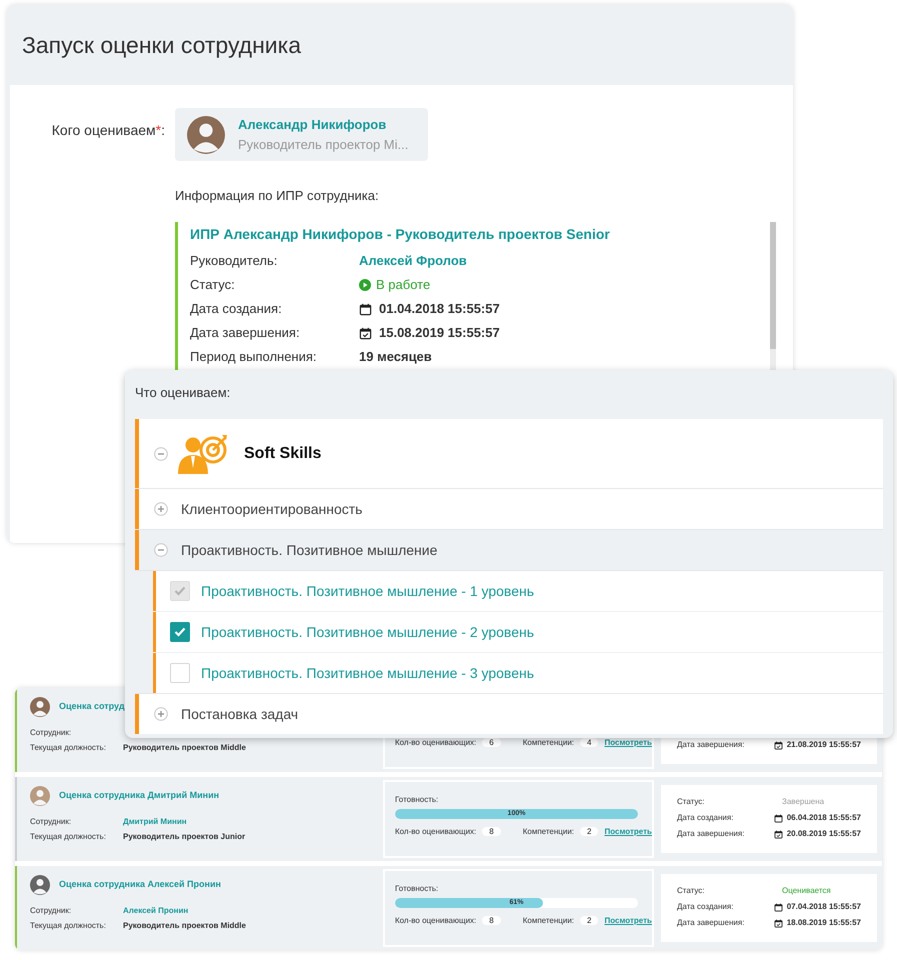  What do you see at coordinates (589, 742) in the screenshot?
I see `competencies-count: 4` at bounding box center [589, 742].